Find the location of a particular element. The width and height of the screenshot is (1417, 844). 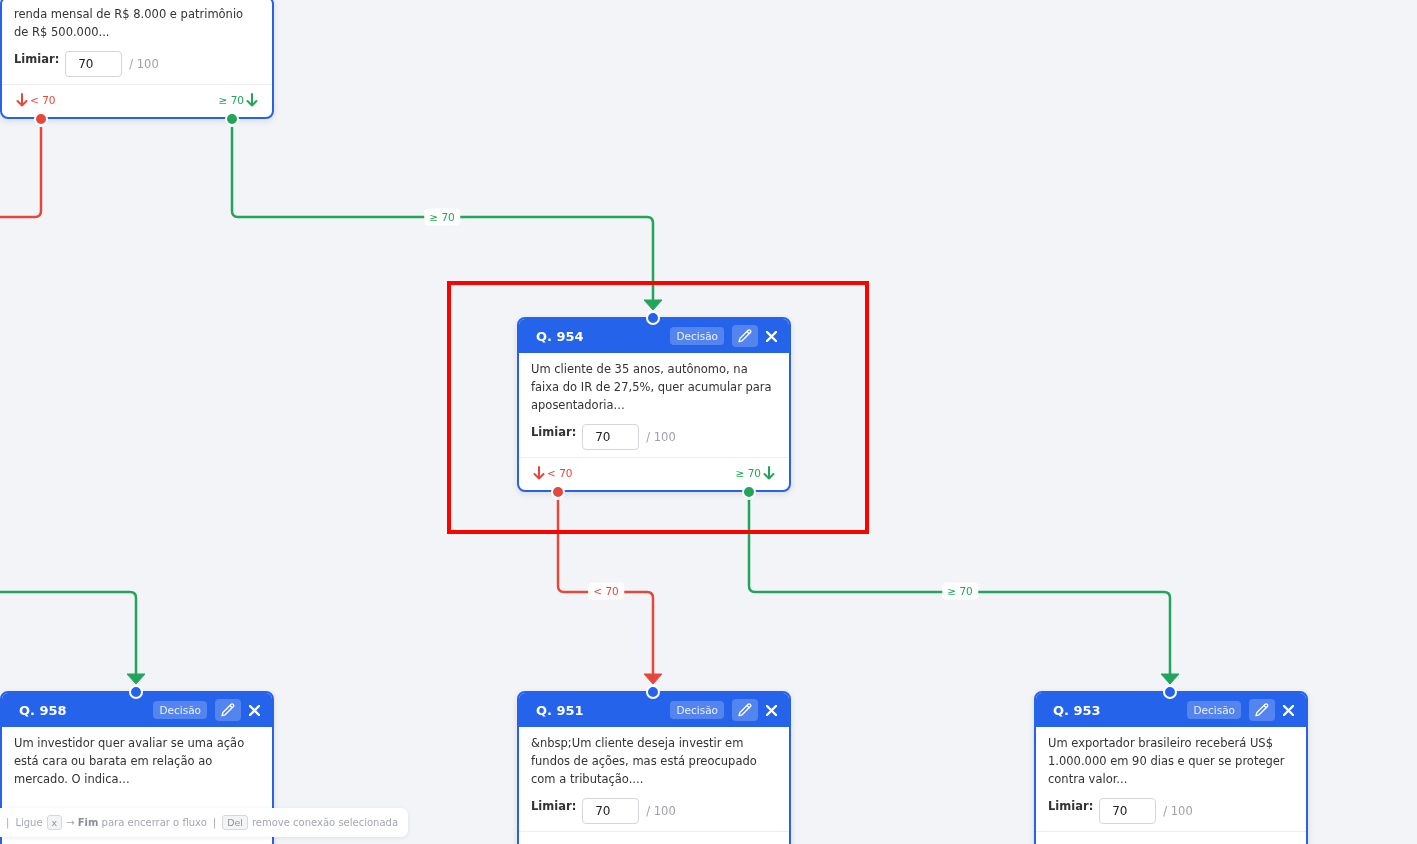

hint-text: Ligue is located at coordinates (29, 822).